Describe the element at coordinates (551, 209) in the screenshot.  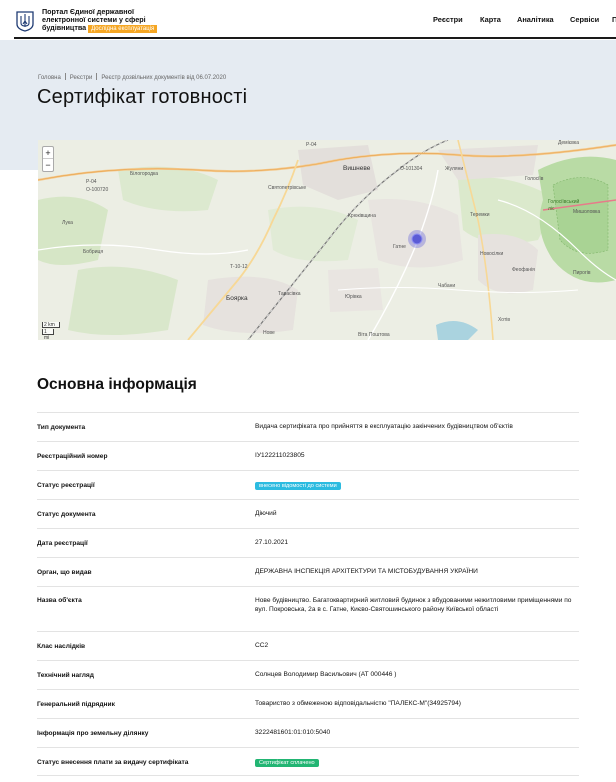
I see `svg-text: ліс` at that location.